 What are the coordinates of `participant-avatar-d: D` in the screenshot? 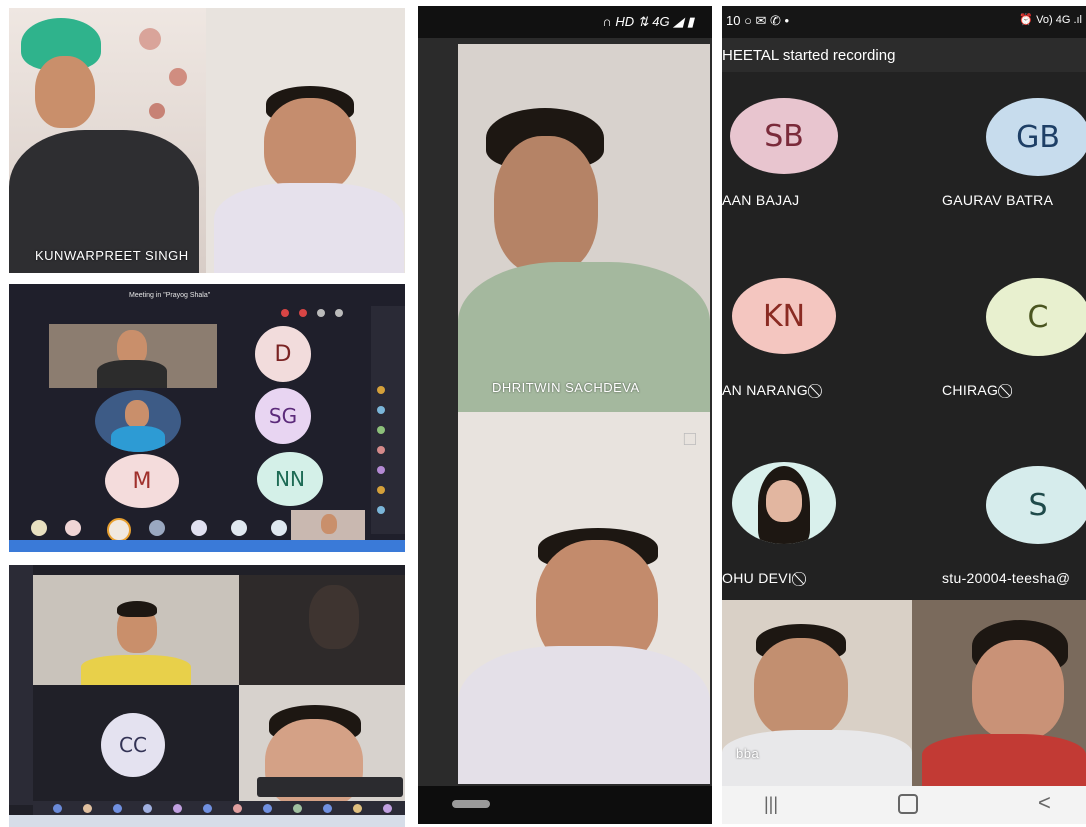 It's located at (283, 354).